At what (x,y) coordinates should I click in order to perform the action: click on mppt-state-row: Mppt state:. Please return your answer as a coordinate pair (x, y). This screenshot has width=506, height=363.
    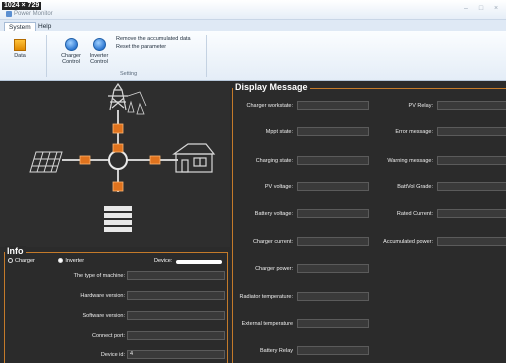
    Looking at the image, I should click on (303, 132).